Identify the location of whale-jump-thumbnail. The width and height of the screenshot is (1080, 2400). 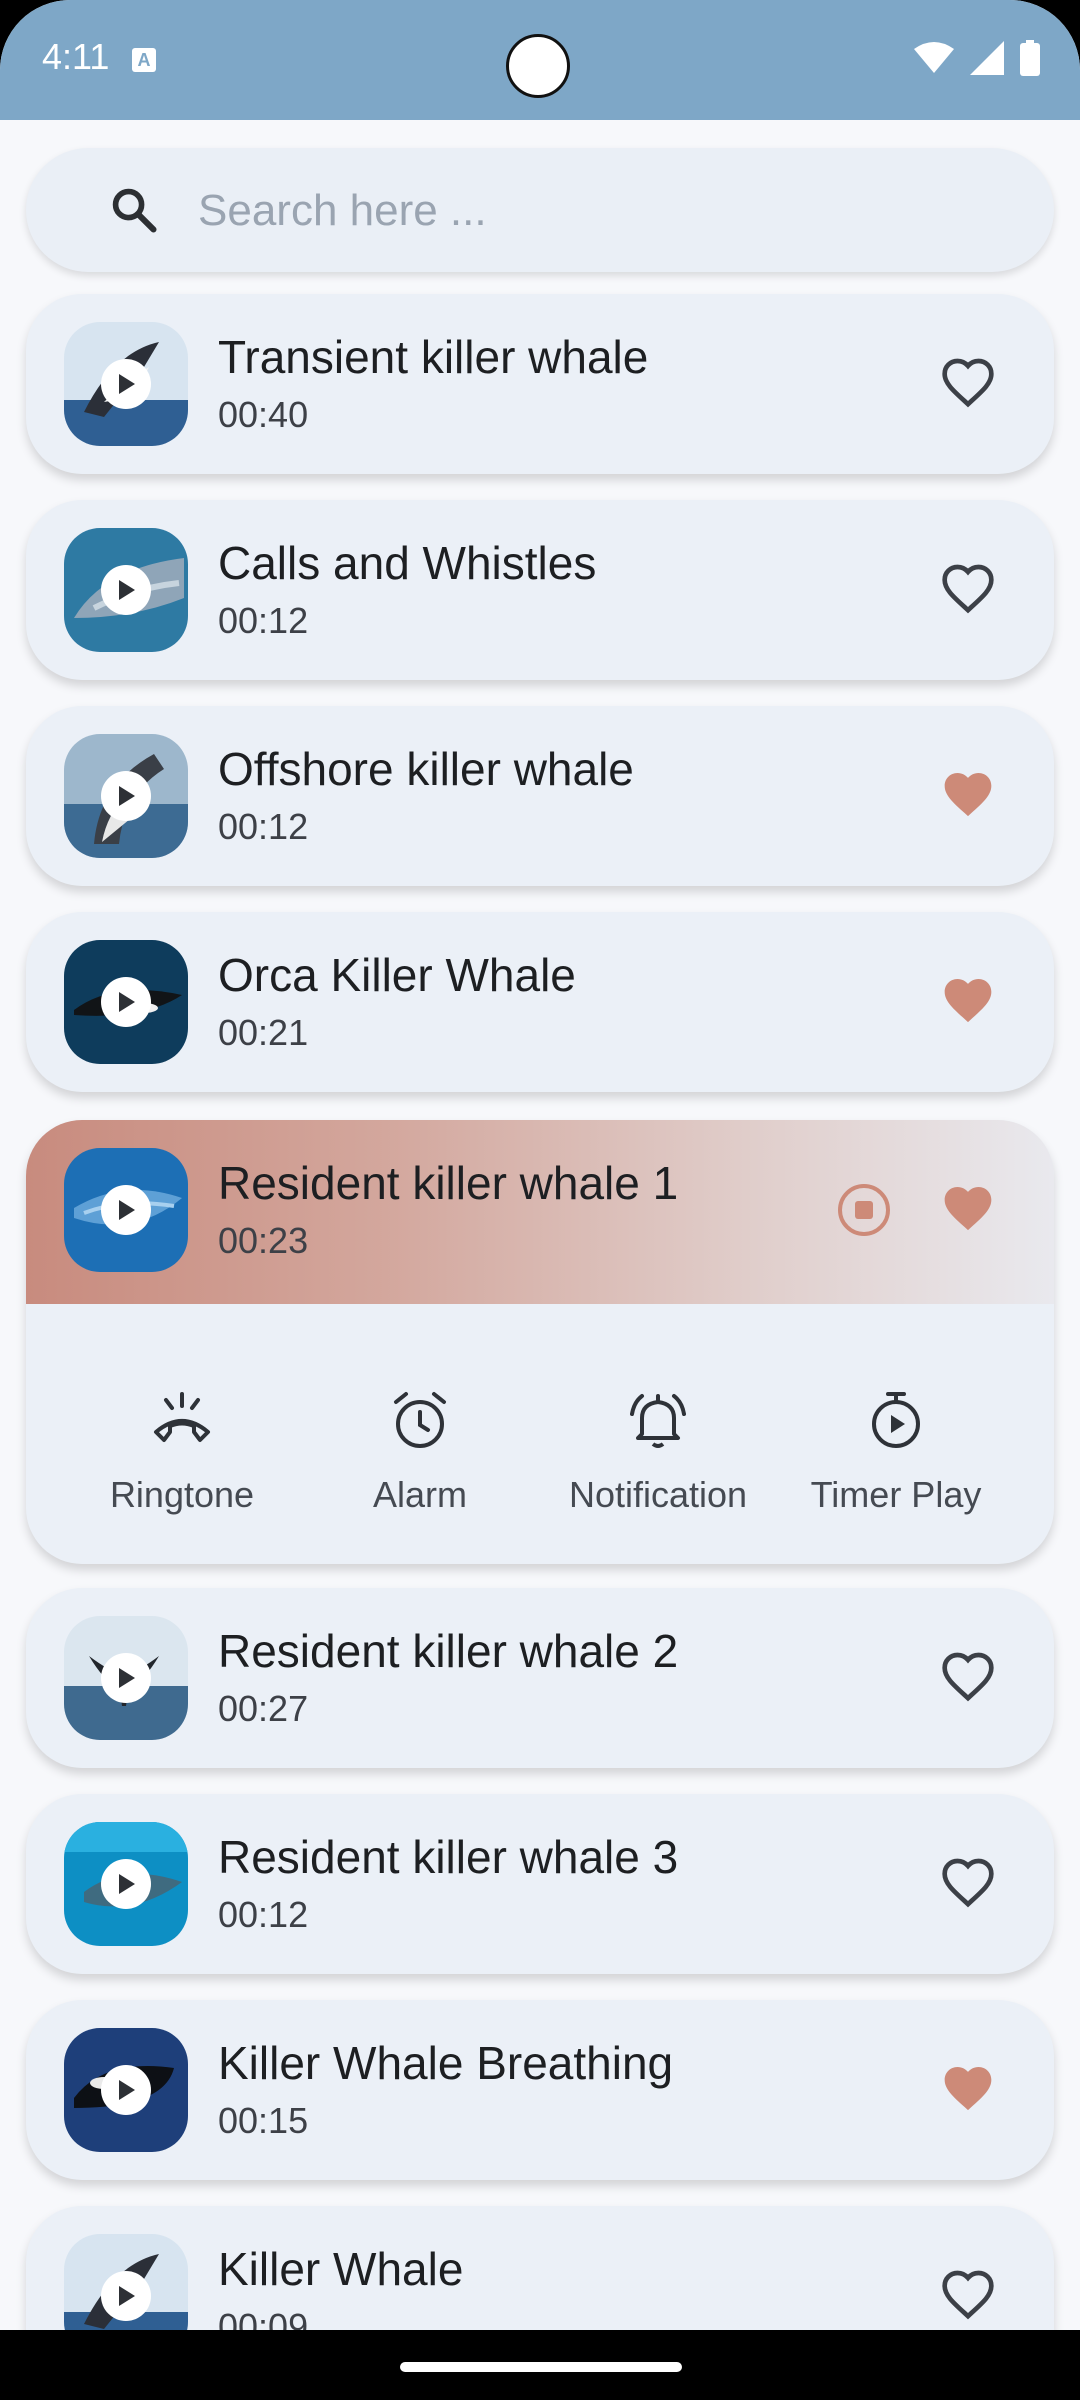
(126, 796).